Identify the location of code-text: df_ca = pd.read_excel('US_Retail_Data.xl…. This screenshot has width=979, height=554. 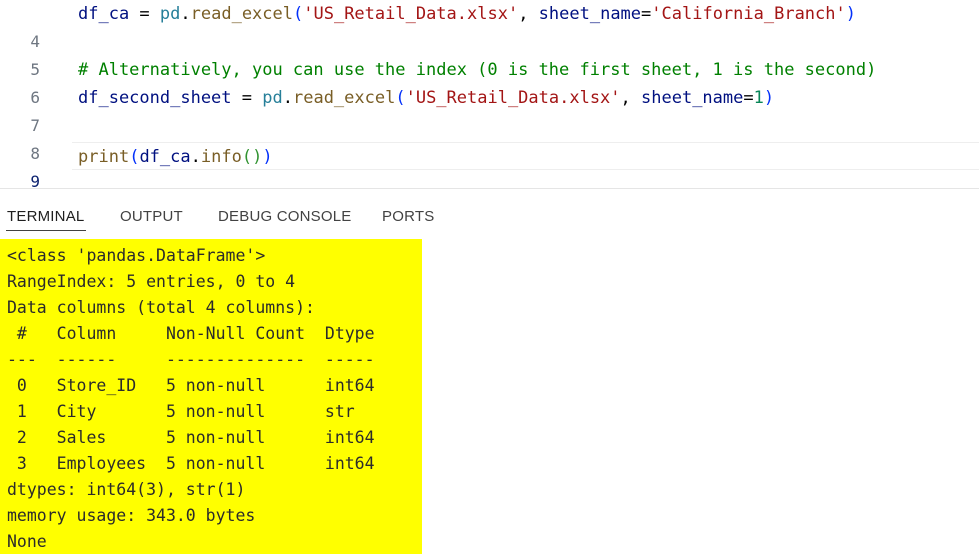
(467, 14).